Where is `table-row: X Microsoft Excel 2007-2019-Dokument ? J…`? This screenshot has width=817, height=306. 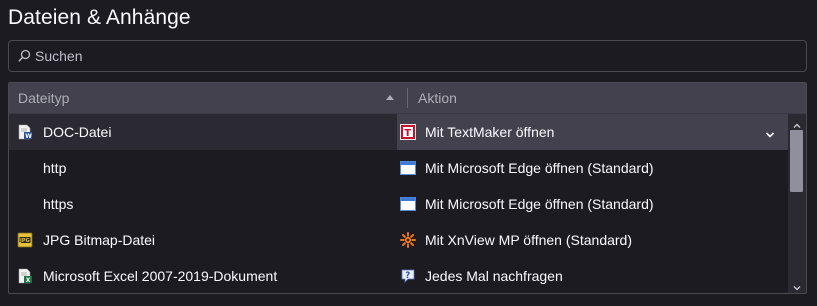
table-row: X Microsoft Excel 2007-2019-Dokument ? J… is located at coordinates (399, 275).